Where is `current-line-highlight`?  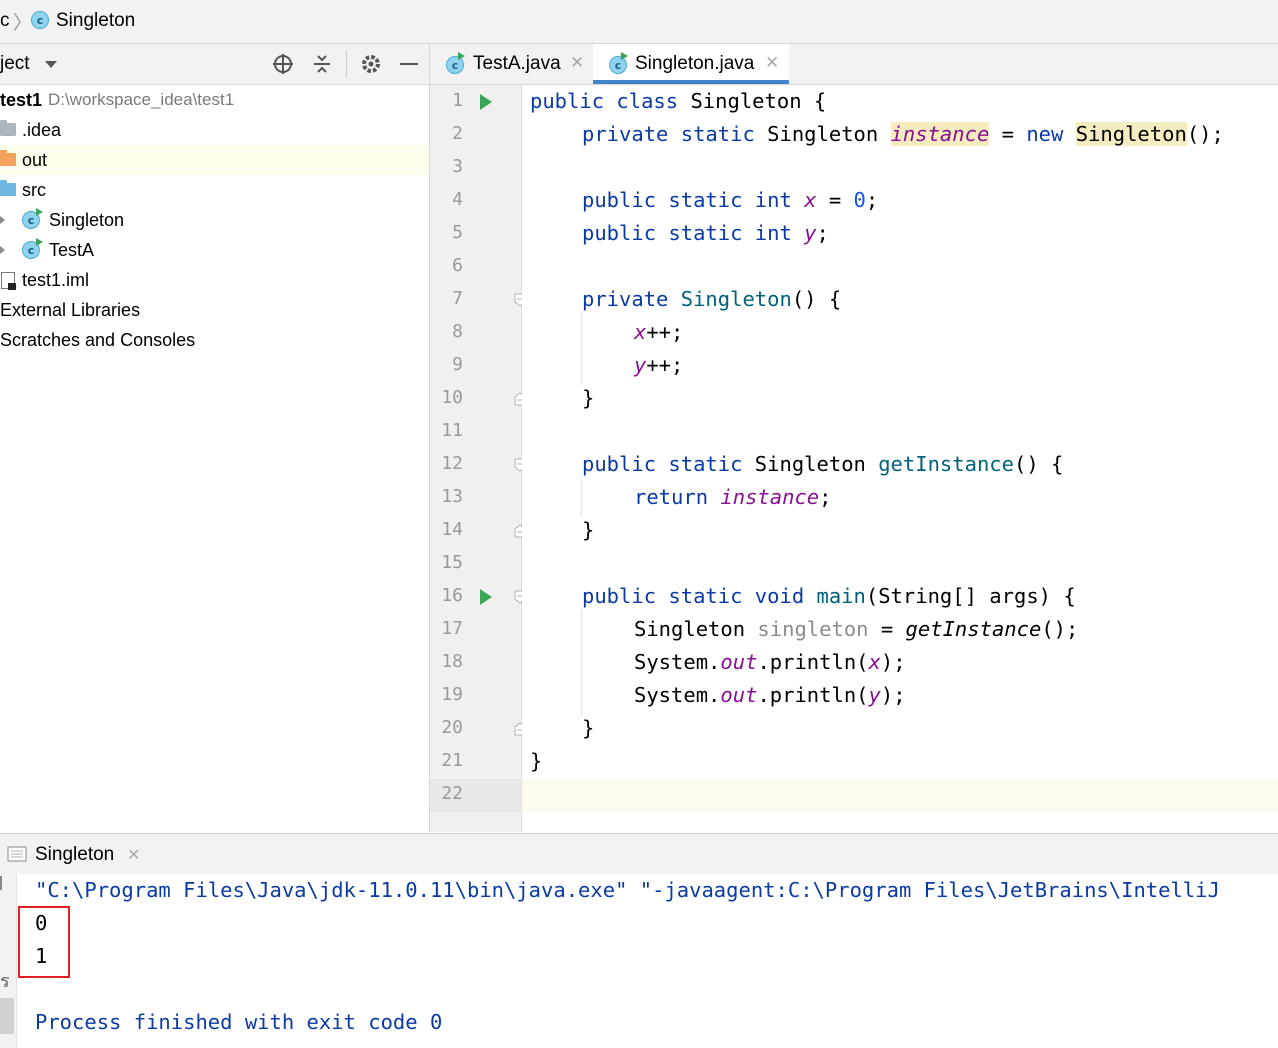
current-line-highlight is located at coordinates (900, 795).